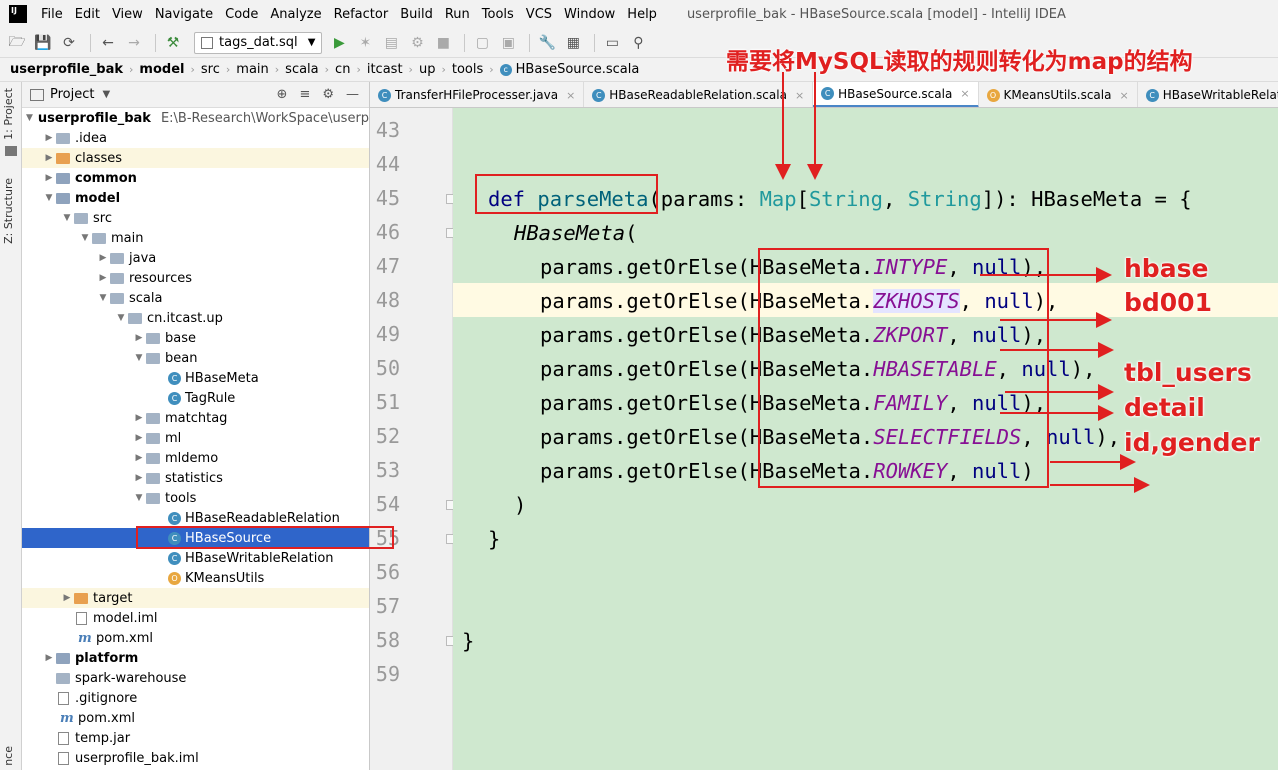 The width and height of the screenshot is (1278, 770). What do you see at coordinates (387, 300) in the screenshot?
I see `line-number: 48` at bounding box center [387, 300].